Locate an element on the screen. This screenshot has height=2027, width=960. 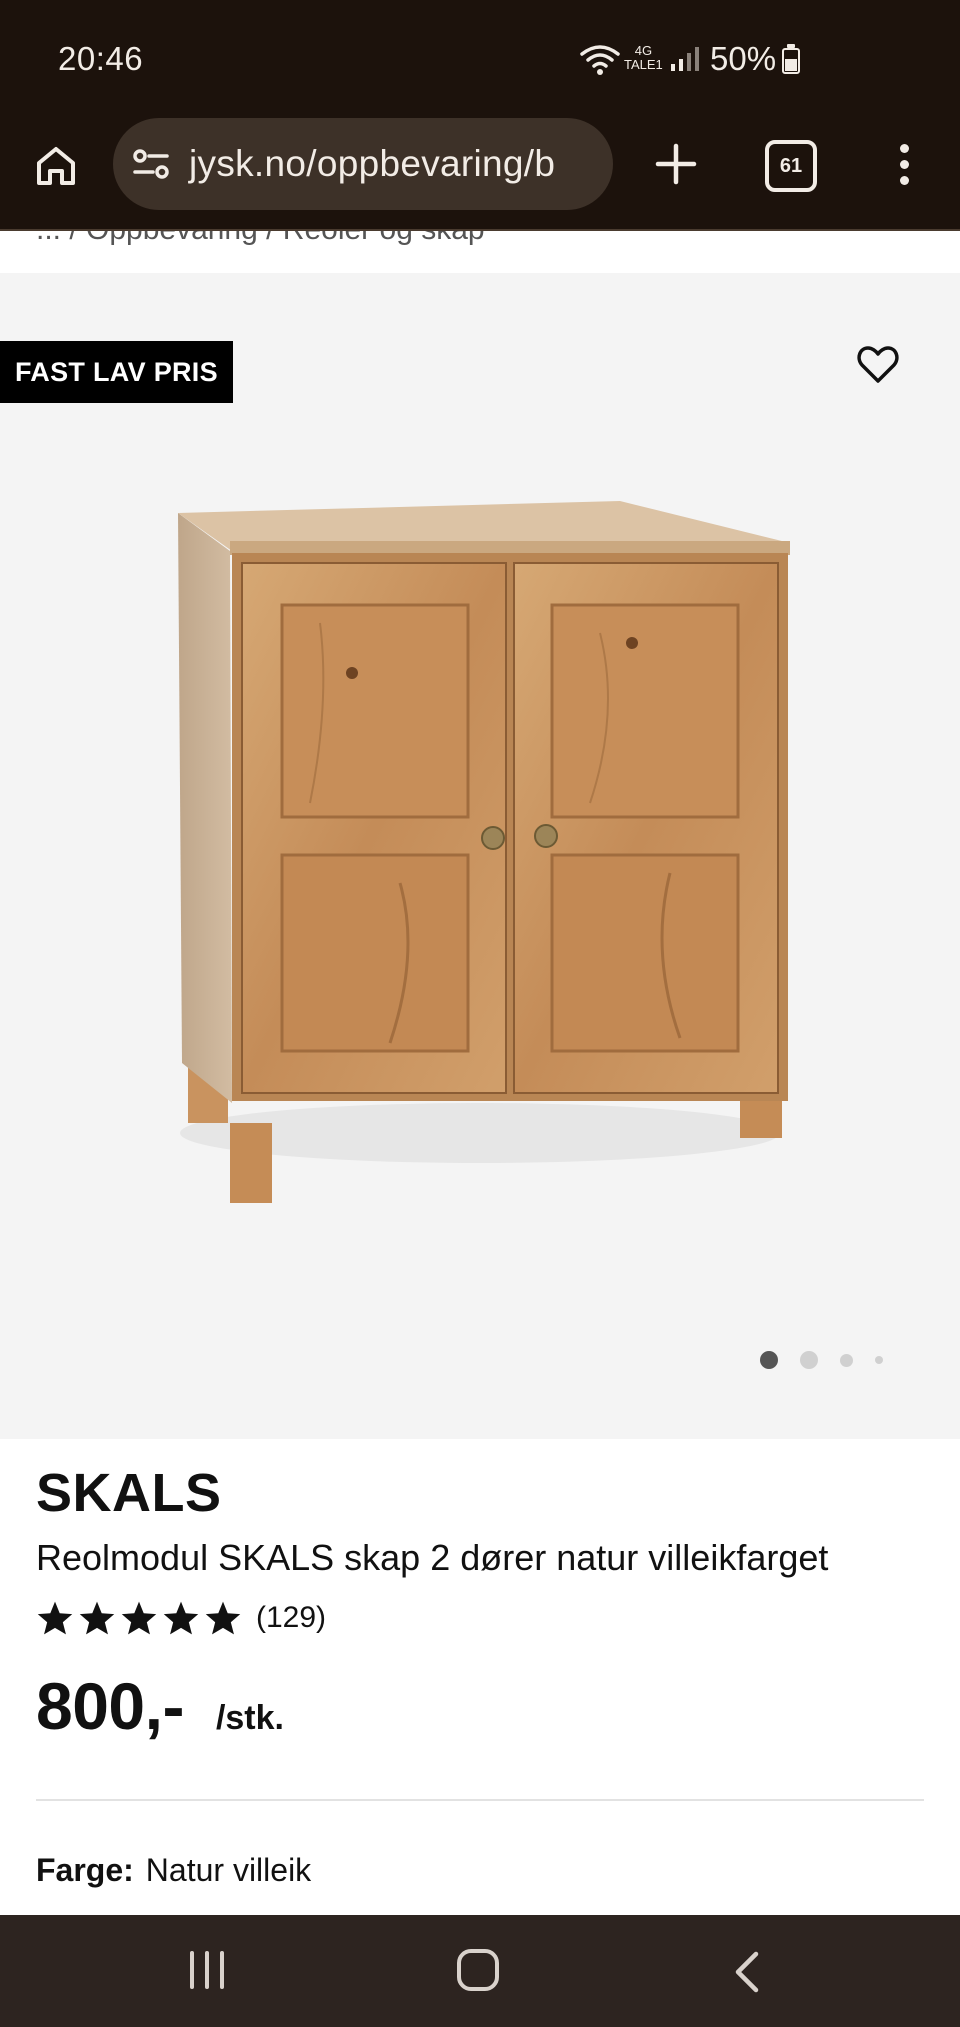
plus-icon is located at coordinates (676, 164).